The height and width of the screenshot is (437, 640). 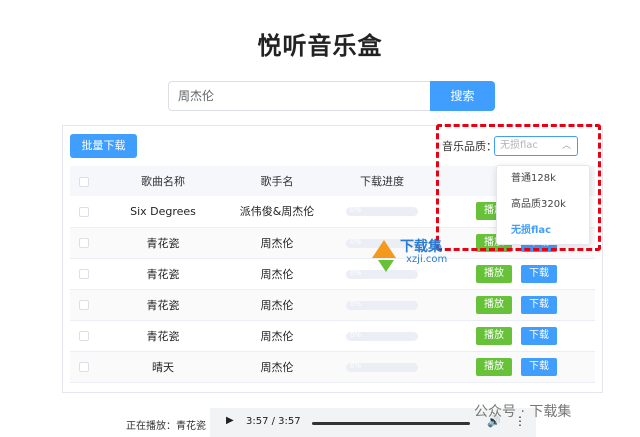 I want to click on search-input: 周杰伦, so click(x=299, y=96).